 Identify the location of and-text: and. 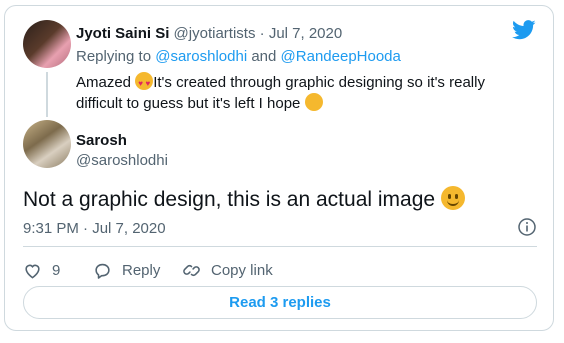
(264, 56).